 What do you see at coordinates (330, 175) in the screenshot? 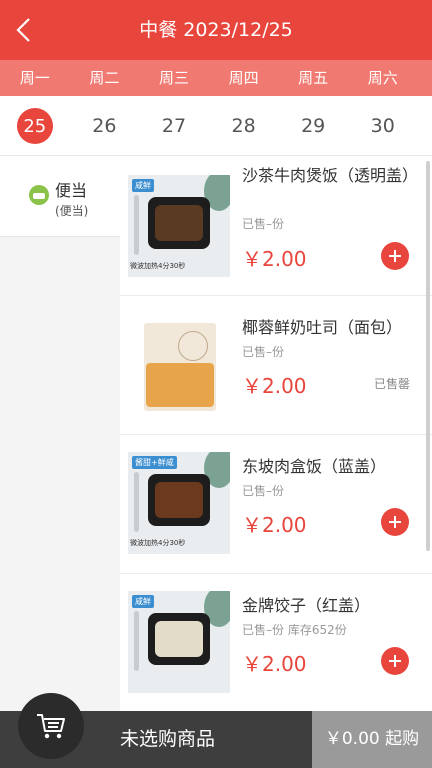
I see `product-name: 沙茶牛肉煲饭（透明盖）` at bounding box center [330, 175].